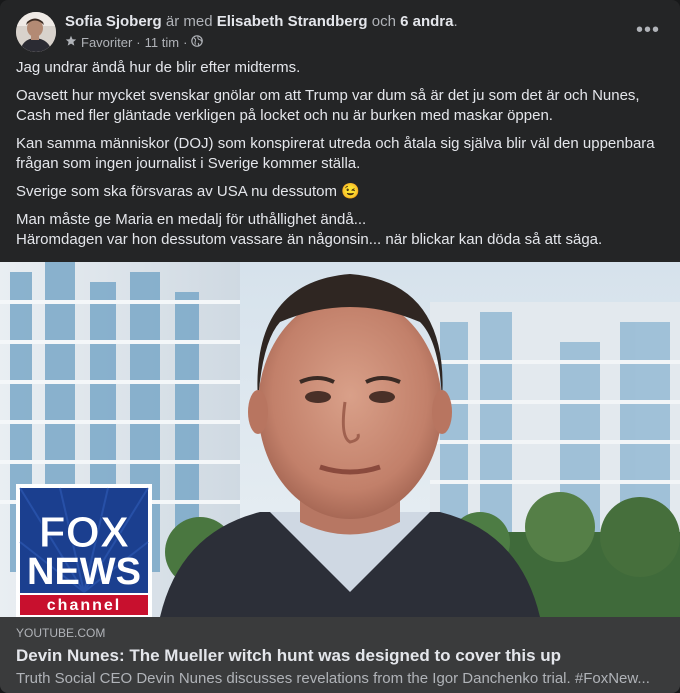 This screenshot has width=680, height=693. What do you see at coordinates (648, 30) in the screenshot?
I see `more-horizontal-icon: •••` at bounding box center [648, 30].